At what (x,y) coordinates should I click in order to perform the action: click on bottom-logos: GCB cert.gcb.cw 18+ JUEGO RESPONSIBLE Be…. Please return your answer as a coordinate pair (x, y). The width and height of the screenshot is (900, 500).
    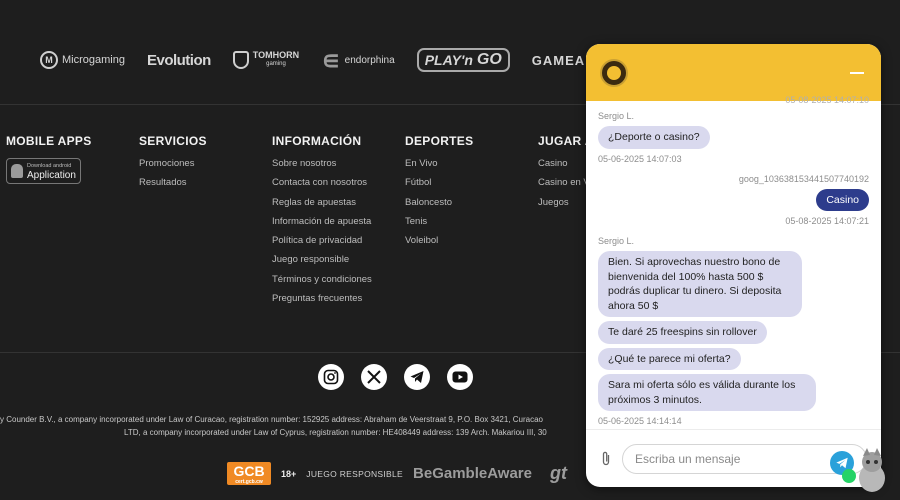
    Looking at the image, I should click on (397, 473).